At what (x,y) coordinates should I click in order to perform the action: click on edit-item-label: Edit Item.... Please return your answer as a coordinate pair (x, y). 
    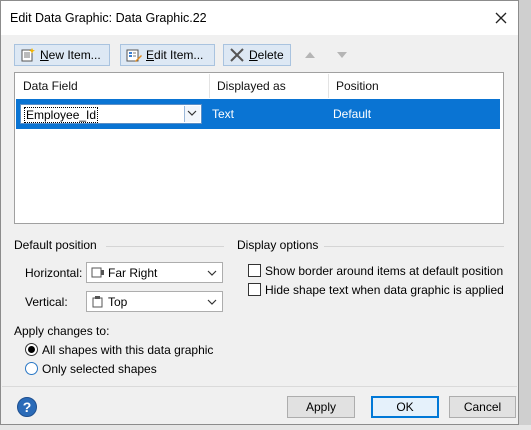
    Looking at the image, I should click on (175, 55).